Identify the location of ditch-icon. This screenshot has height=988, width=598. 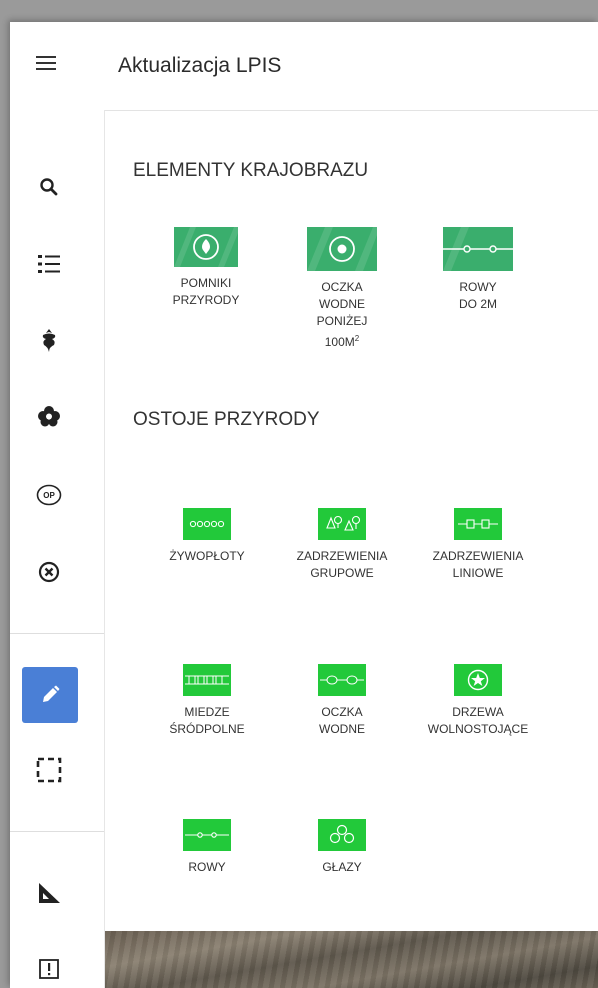
(478, 249).